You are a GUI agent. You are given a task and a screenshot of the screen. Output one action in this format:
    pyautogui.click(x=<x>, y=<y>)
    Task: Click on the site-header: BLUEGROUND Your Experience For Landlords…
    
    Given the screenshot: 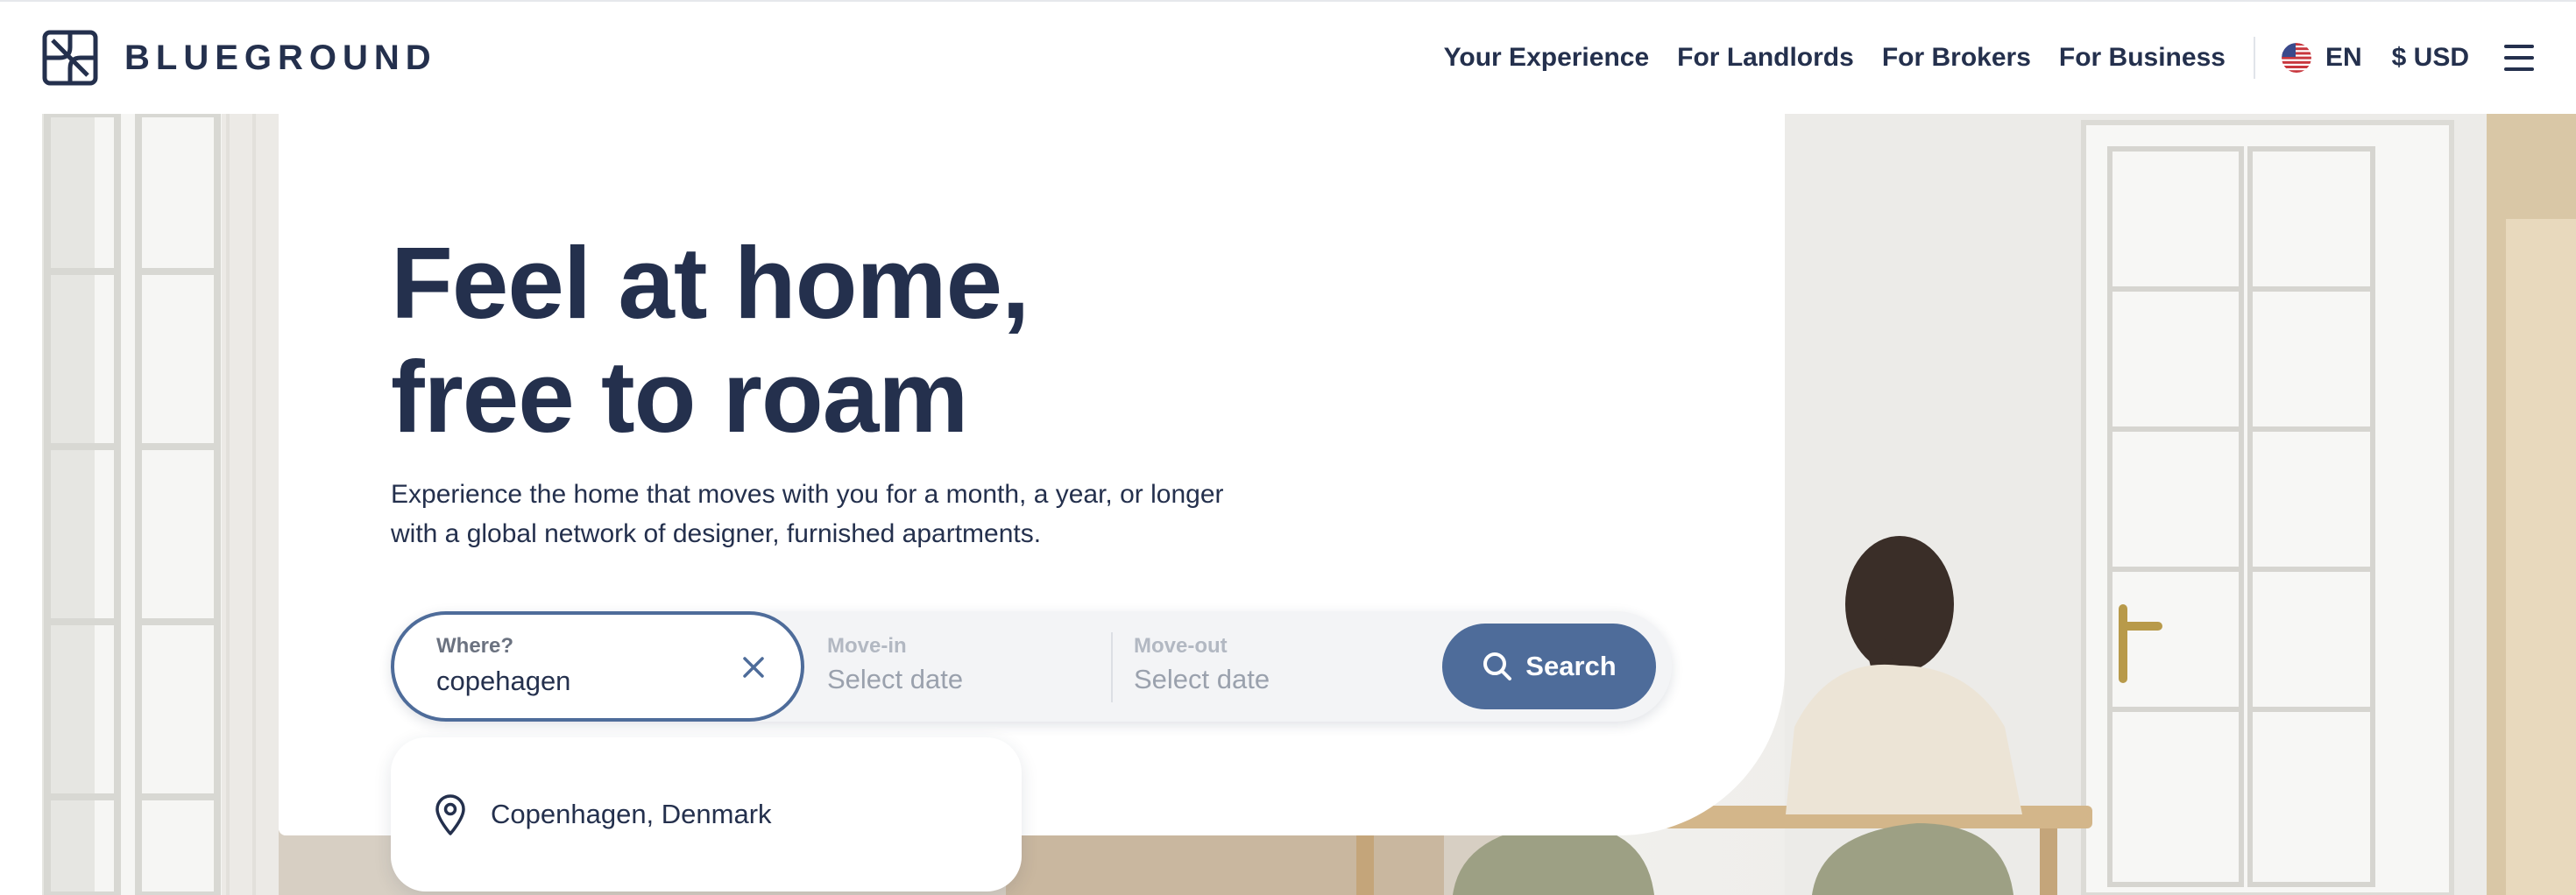 What is the action you would take?
    pyautogui.click(x=1288, y=57)
    